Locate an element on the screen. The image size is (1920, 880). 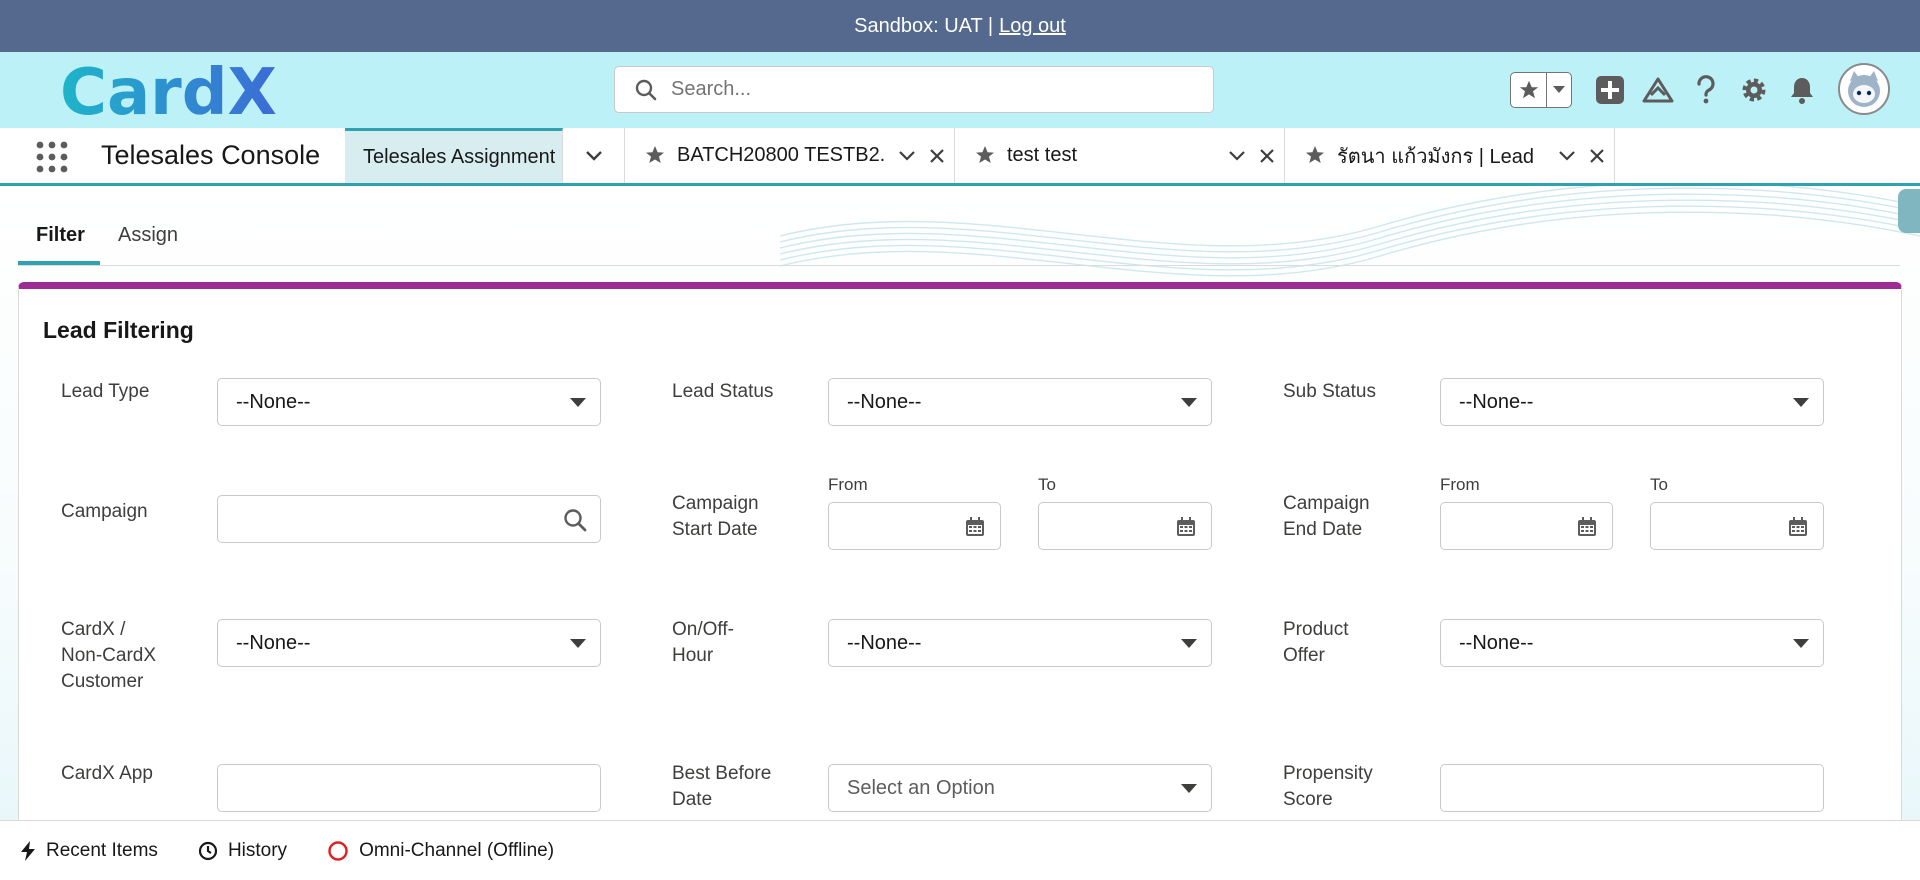
tab-test-test: test test is located at coordinates (1120, 155).